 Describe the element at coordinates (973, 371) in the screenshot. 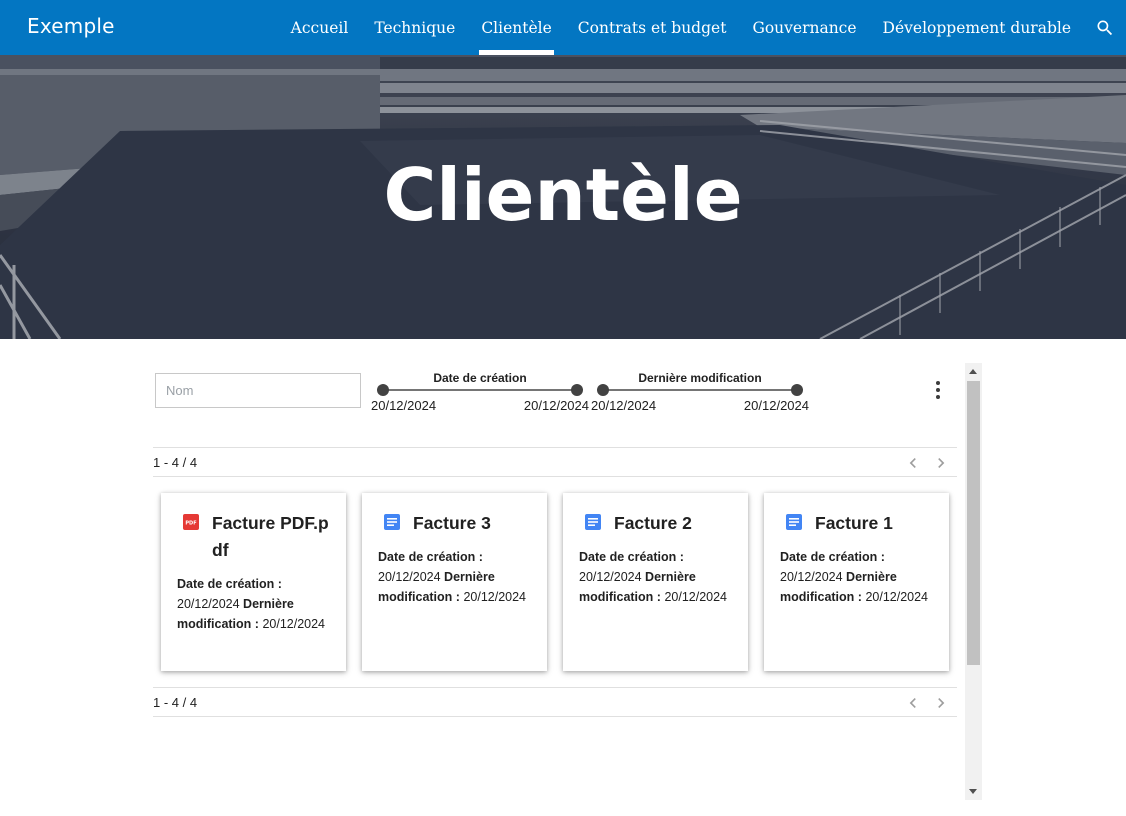

I see `scroll-up-arrow-icon` at that location.